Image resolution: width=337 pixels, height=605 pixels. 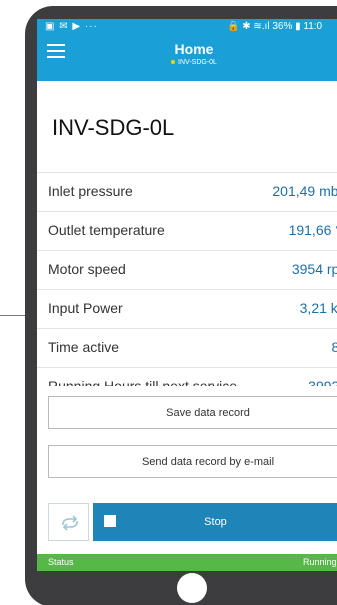 What do you see at coordinates (187, 562) in the screenshot?
I see `status-footer: Status Running` at bounding box center [187, 562].